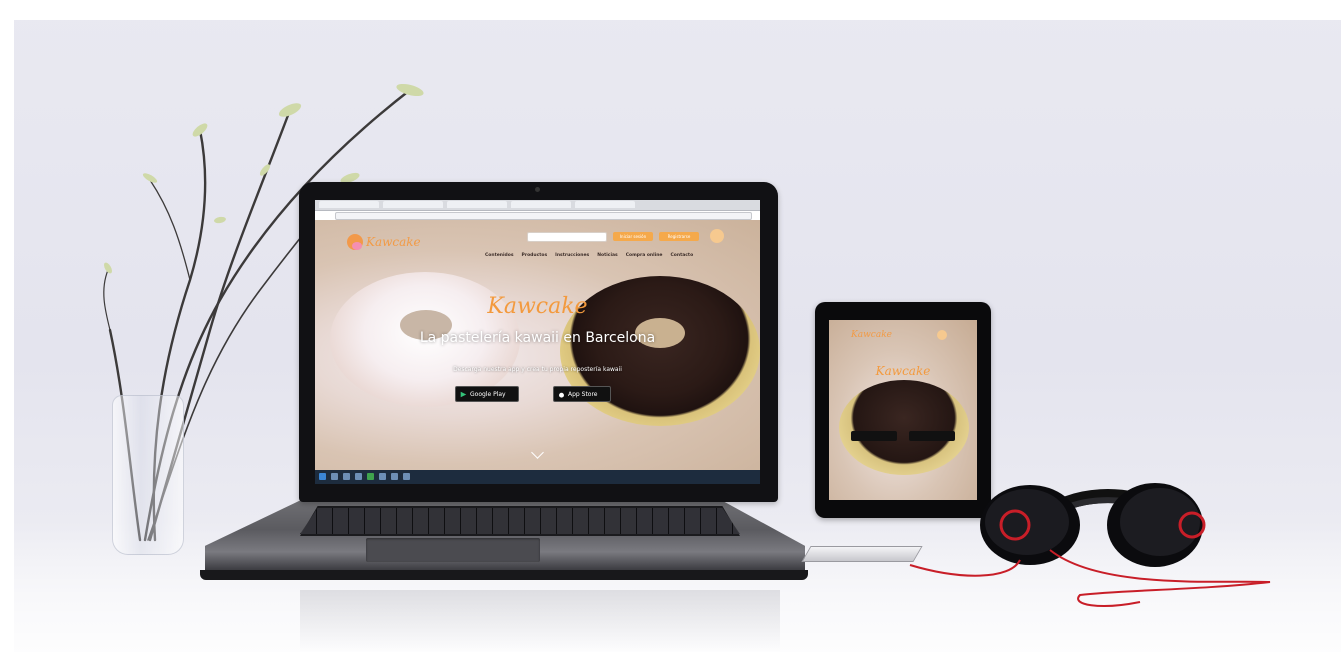 The height and width of the screenshot is (652, 1341). Describe the element at coordinates (148, 475) in the screenshot. I see `glass-vase` at that location.